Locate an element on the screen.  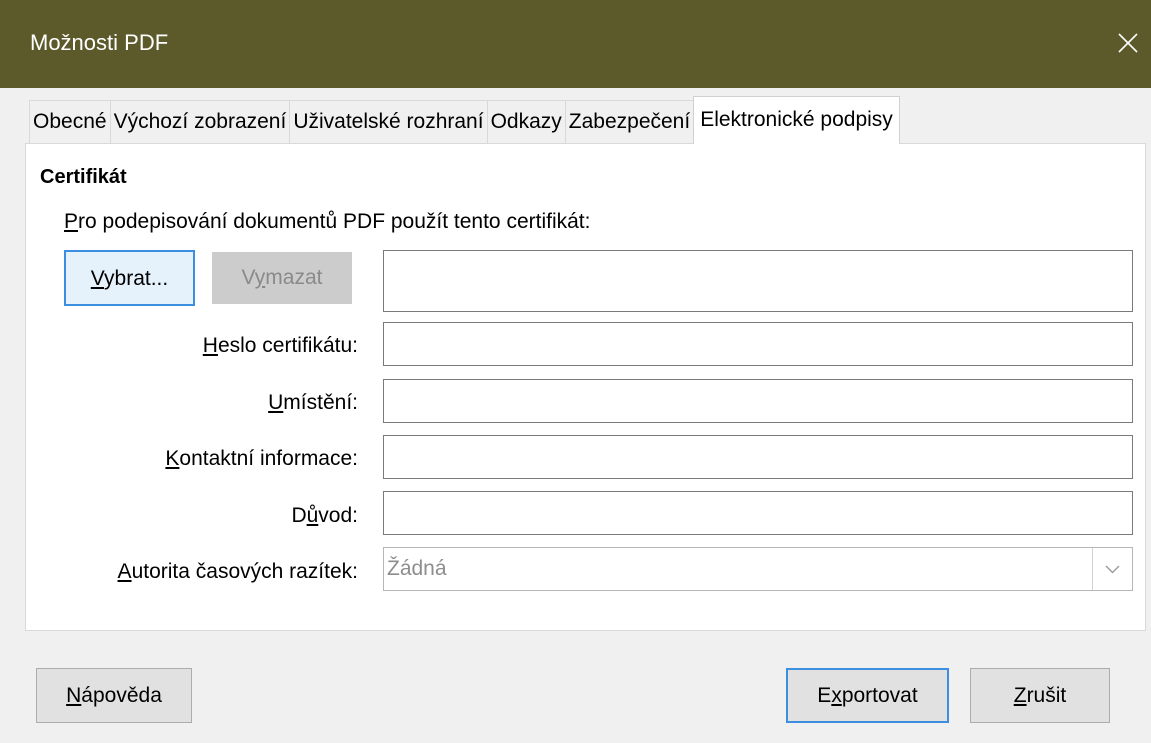
location-label: Umístění: is located at coordinates (313, 402).